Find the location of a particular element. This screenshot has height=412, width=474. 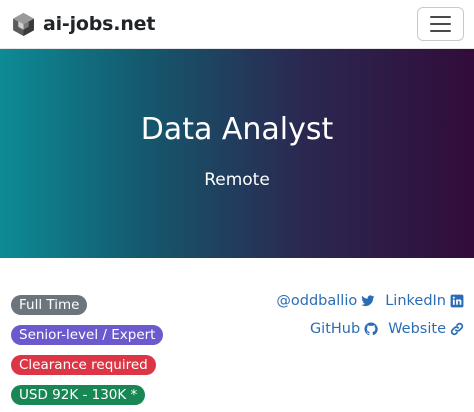

github-icon is located at coordinates (371, 329).